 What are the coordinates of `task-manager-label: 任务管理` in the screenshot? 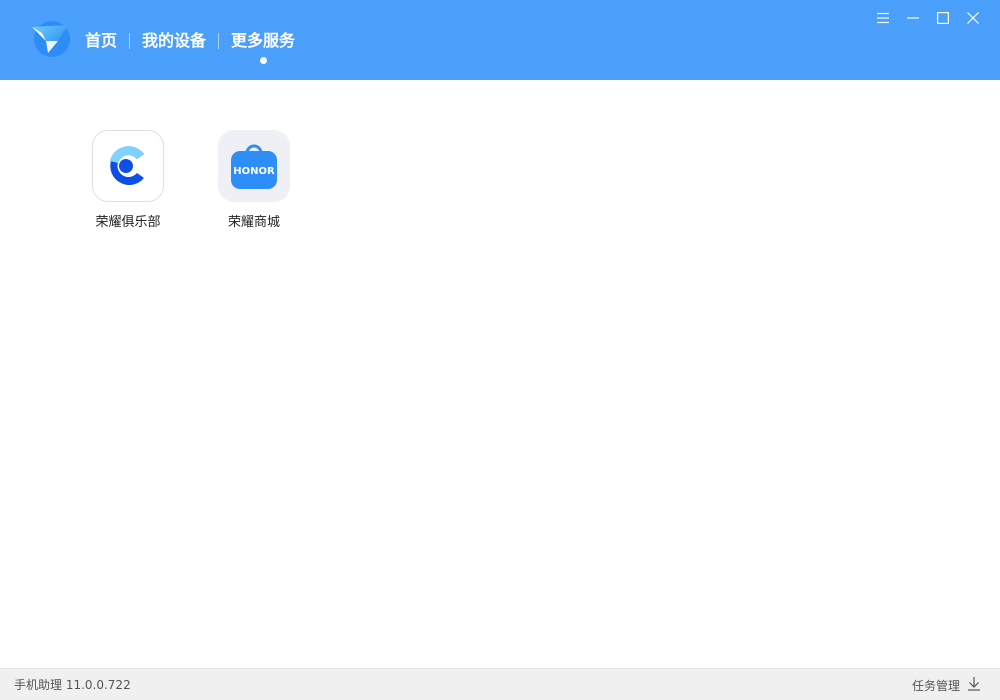 It's located at (935, 685).